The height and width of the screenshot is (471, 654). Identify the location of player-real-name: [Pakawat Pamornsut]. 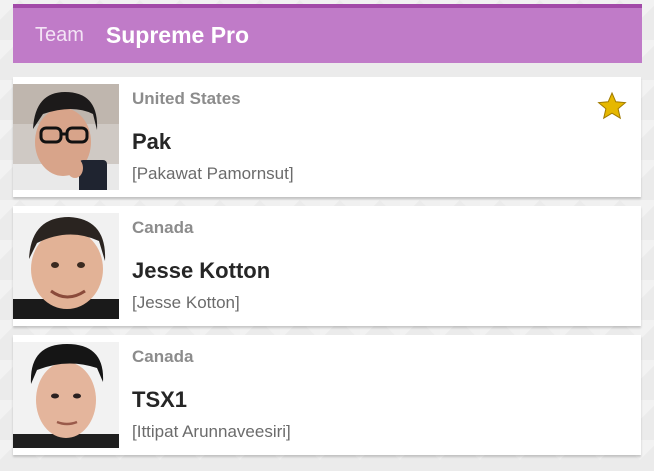
(213, 173).